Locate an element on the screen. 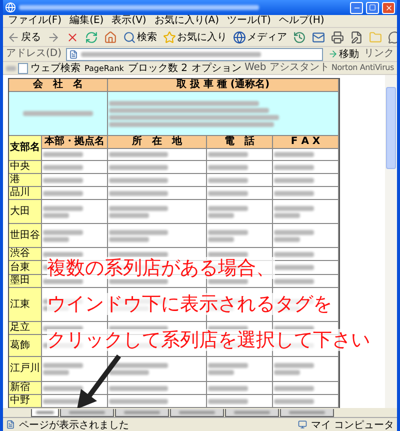 This screenshot has width=400, height=431. column-header: 電 話 is located at coordinates (240, 142).